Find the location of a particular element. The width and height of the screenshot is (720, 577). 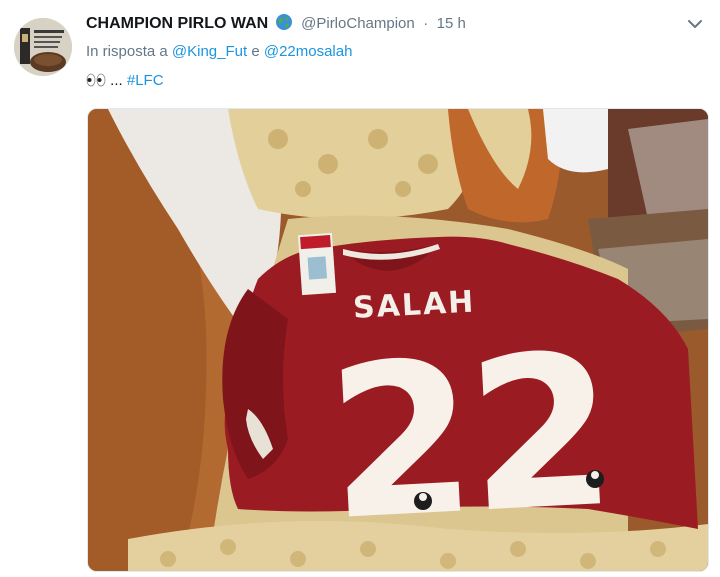

reply-user-link: @22mosalah is located at coordinates (308, 51).